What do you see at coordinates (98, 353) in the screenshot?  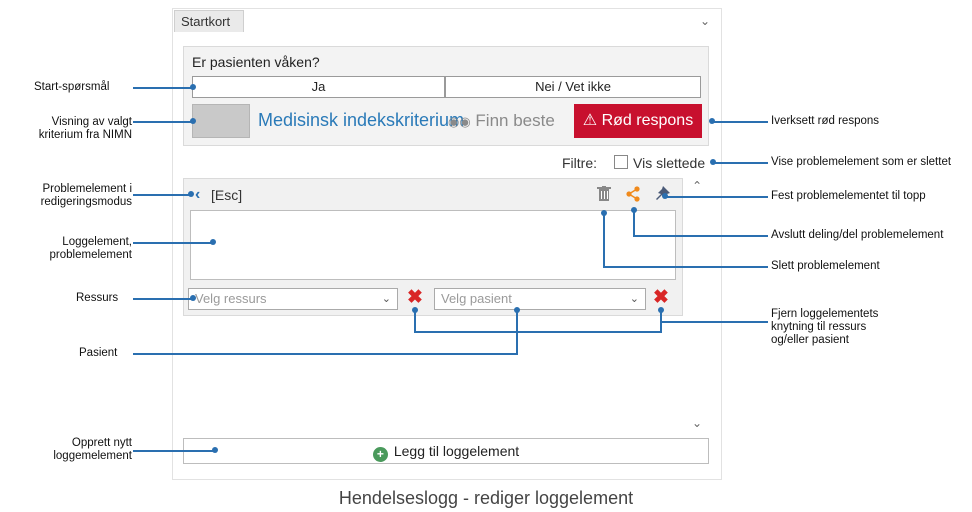 I see `annotation-pasient: Pasient` at bounding box center [98, 353].